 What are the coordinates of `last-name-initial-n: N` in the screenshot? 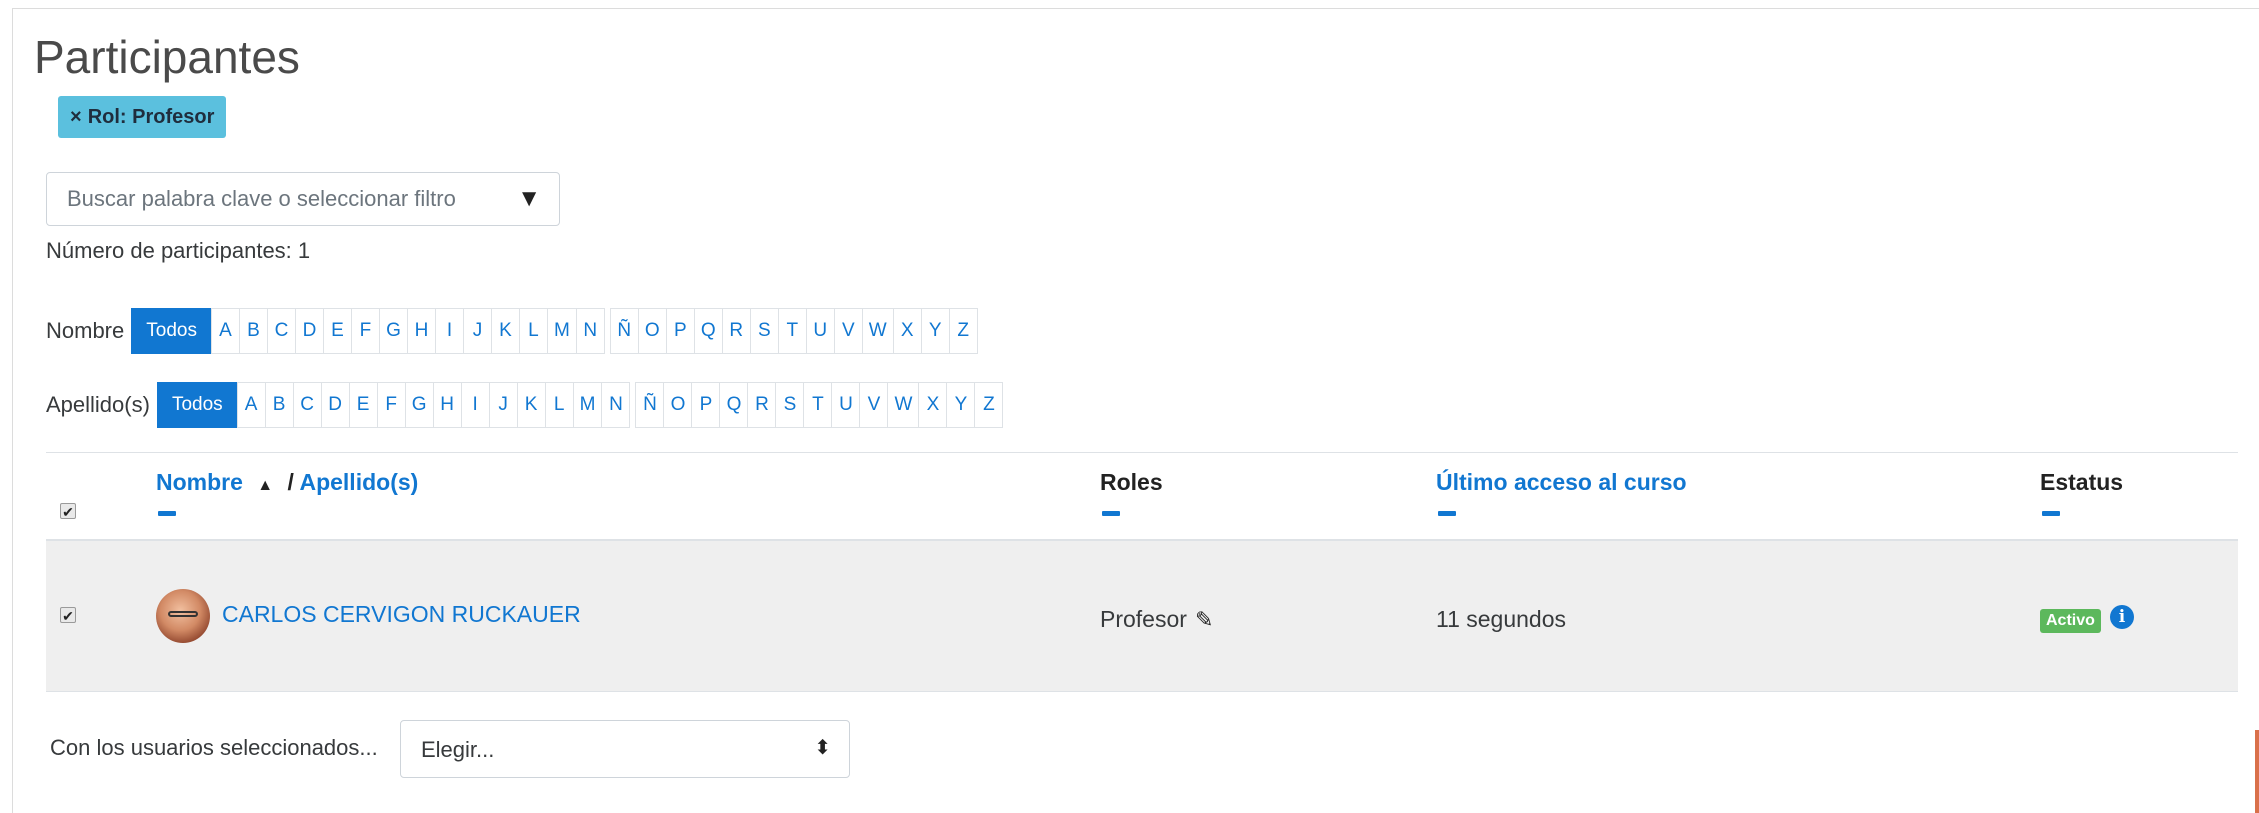 It's located at (616, 405).